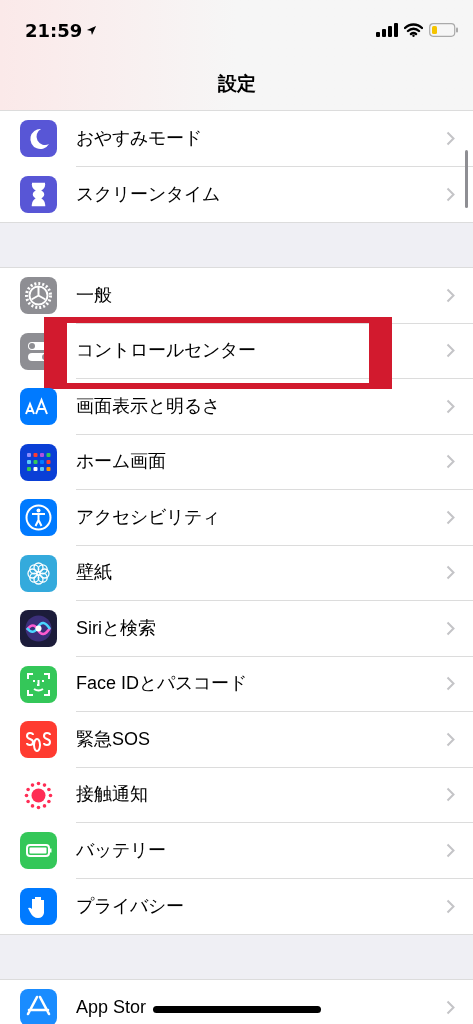  I want to click on hand-icon, so click(38, 906).